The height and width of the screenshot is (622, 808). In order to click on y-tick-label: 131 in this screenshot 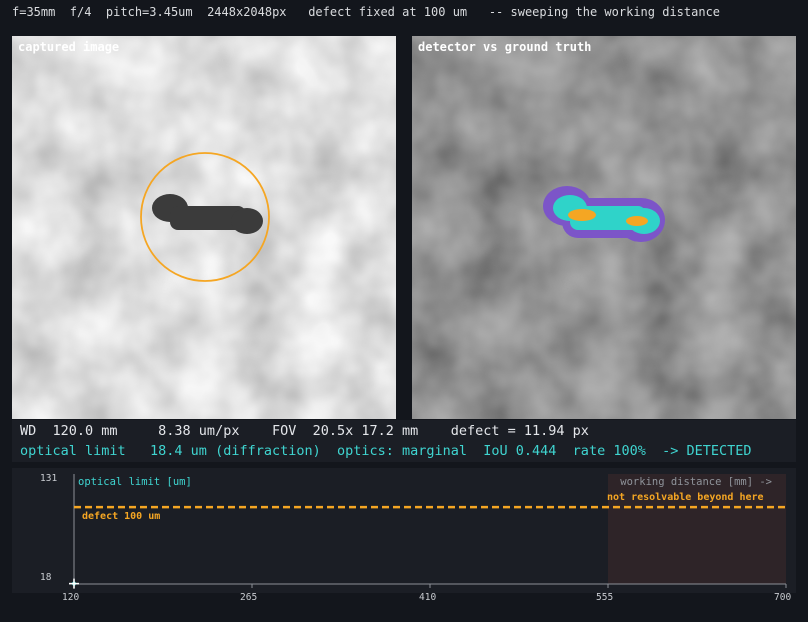, I will do `click(49, 478)`.